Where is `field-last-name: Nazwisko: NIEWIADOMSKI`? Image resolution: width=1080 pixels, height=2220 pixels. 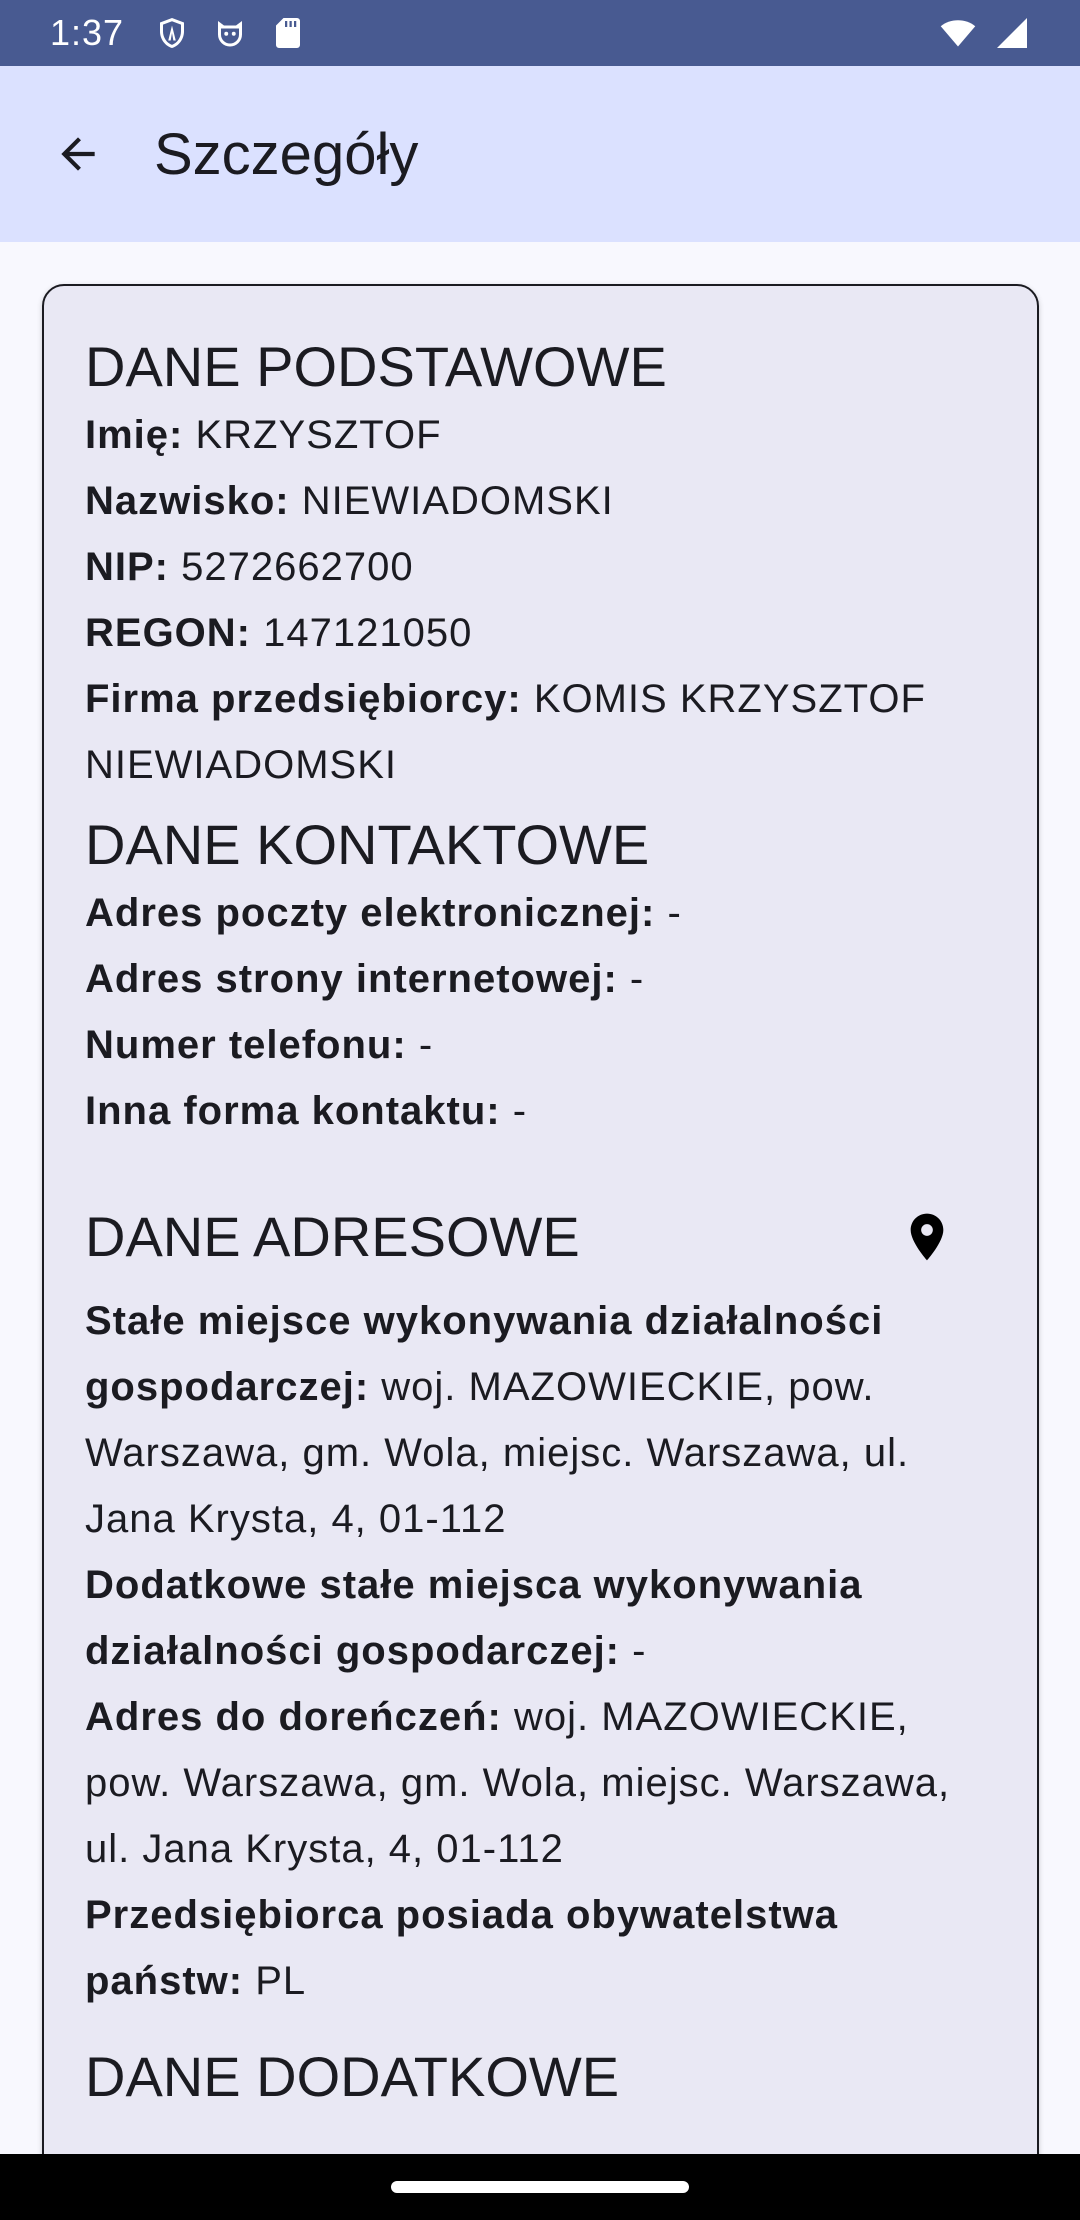 field-last-name: Nazwisko: NIEWIADOMSKI is located at coordinates (541, 501).